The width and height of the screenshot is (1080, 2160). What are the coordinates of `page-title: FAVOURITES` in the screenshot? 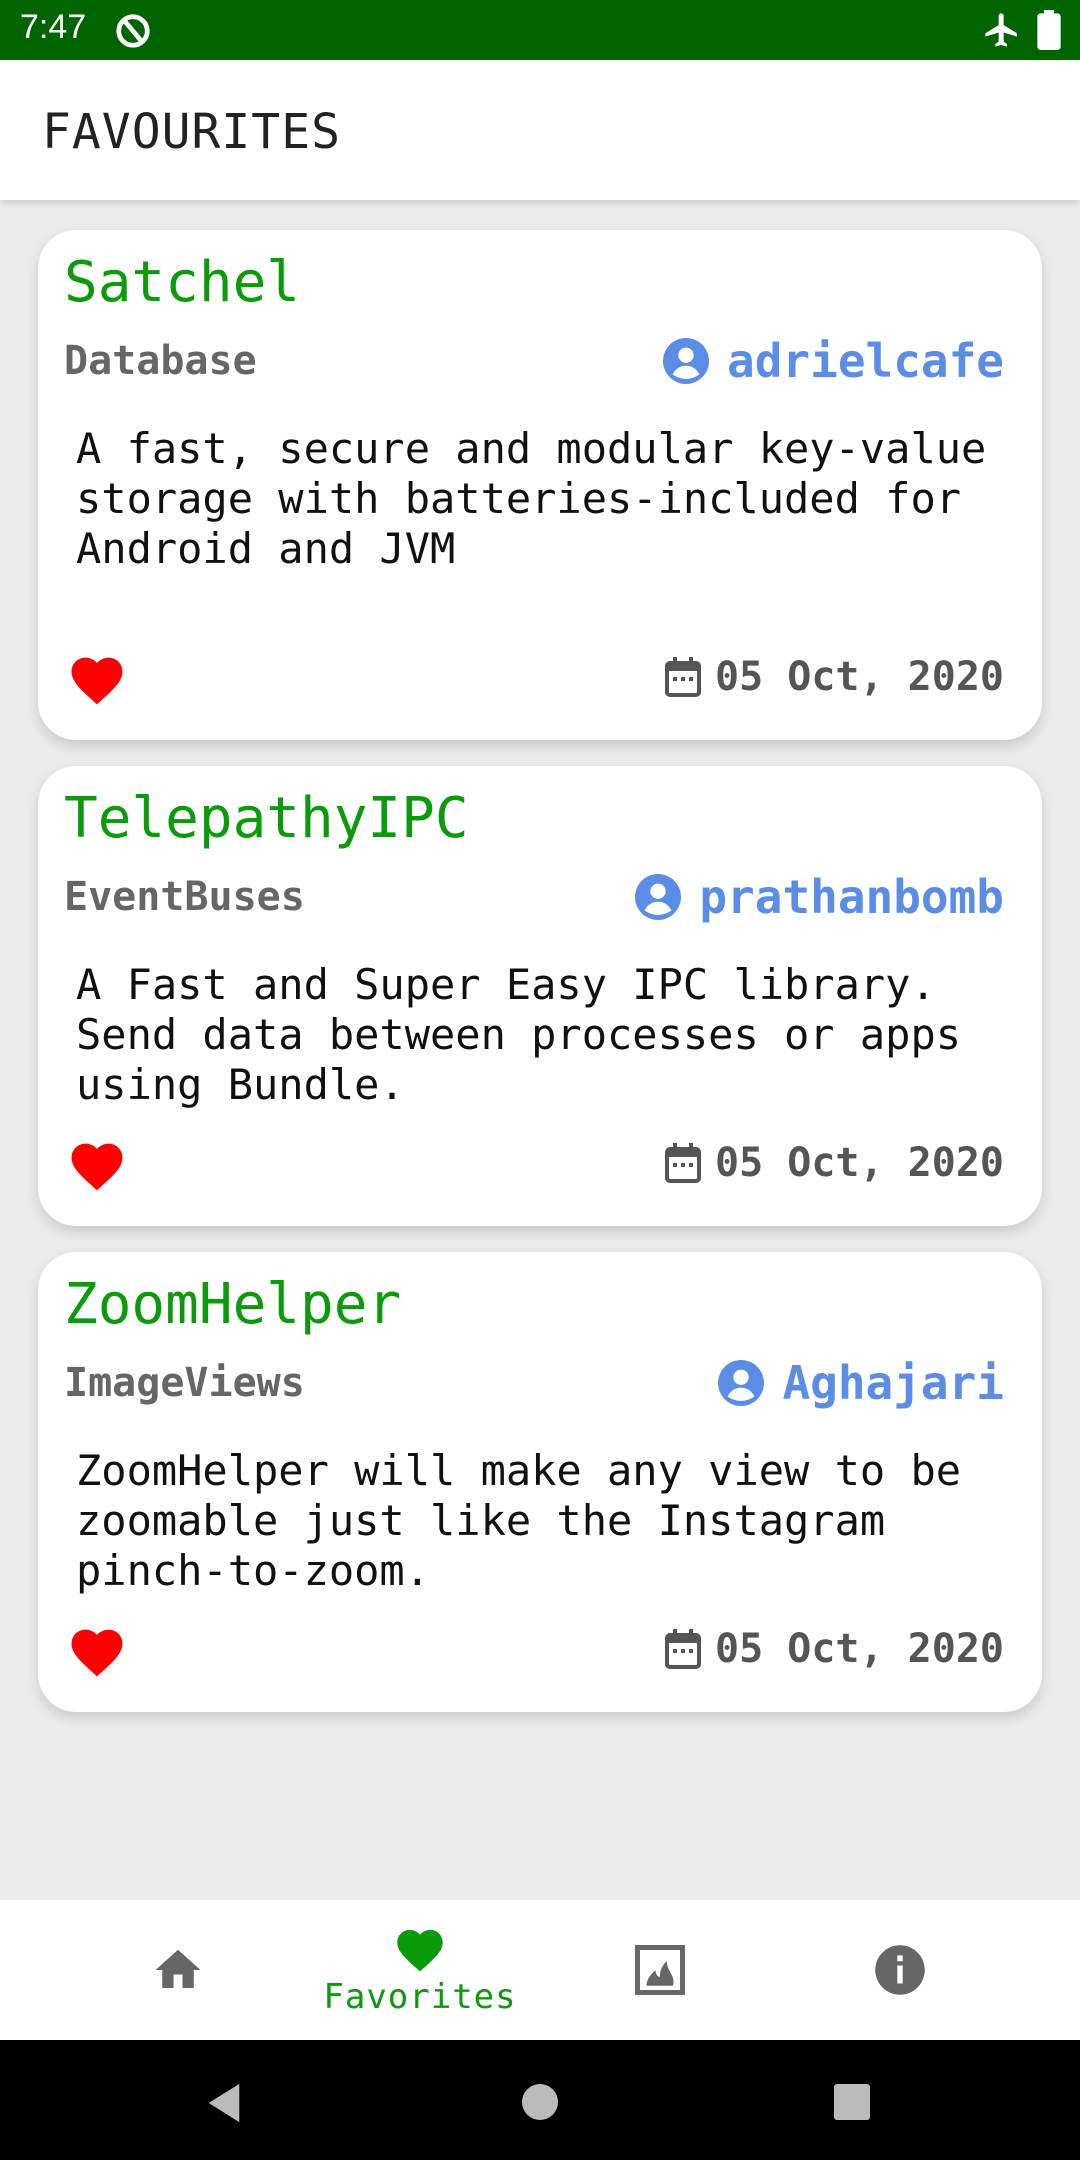 It's located at (191, 132).